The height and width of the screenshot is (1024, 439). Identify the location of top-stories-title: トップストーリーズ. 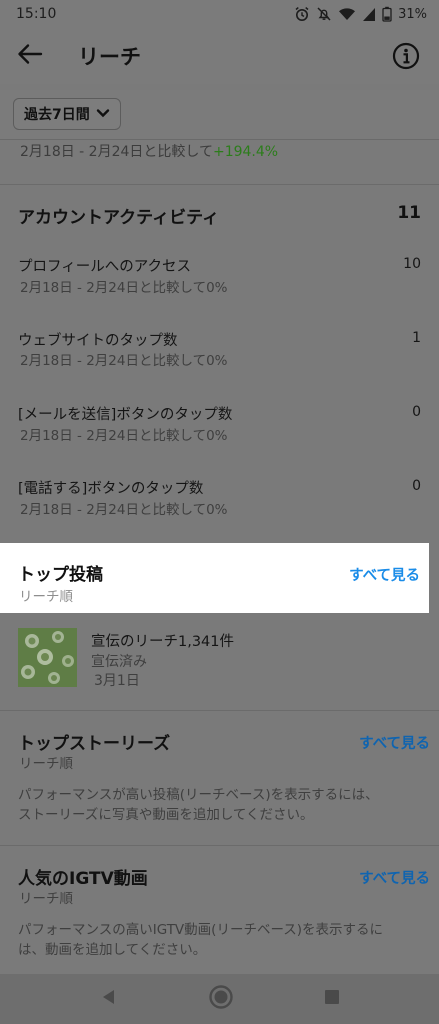
(94, 744).